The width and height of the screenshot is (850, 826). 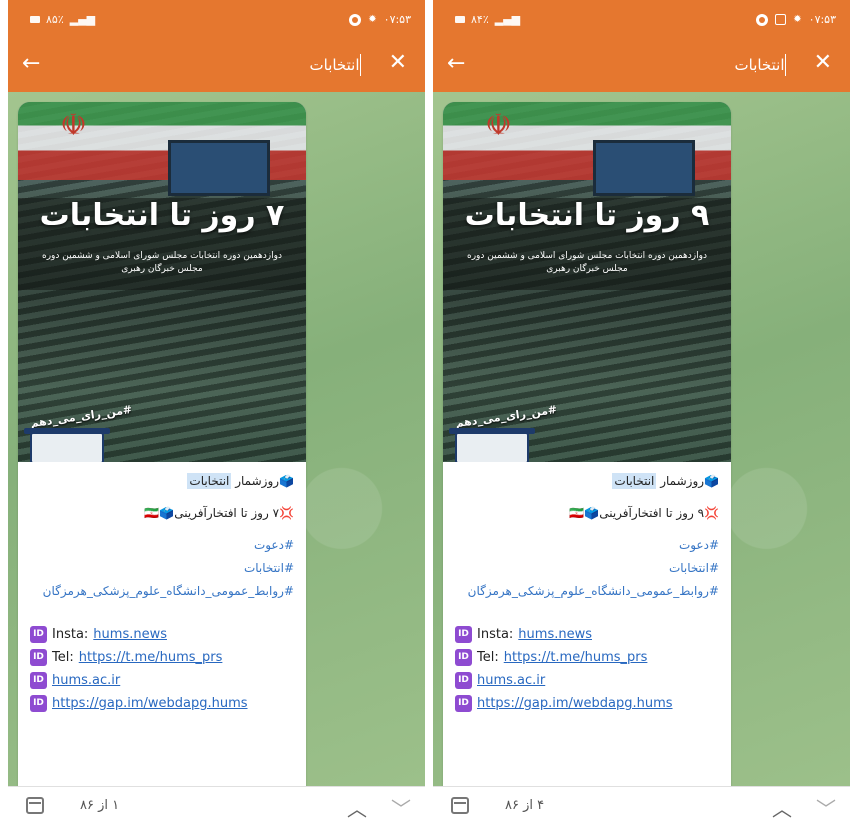 What do you see at coordinates (162, 680) in the screenshot?
I see `link-row: ID hums.ac.ir` at bounding box center [162, 680].